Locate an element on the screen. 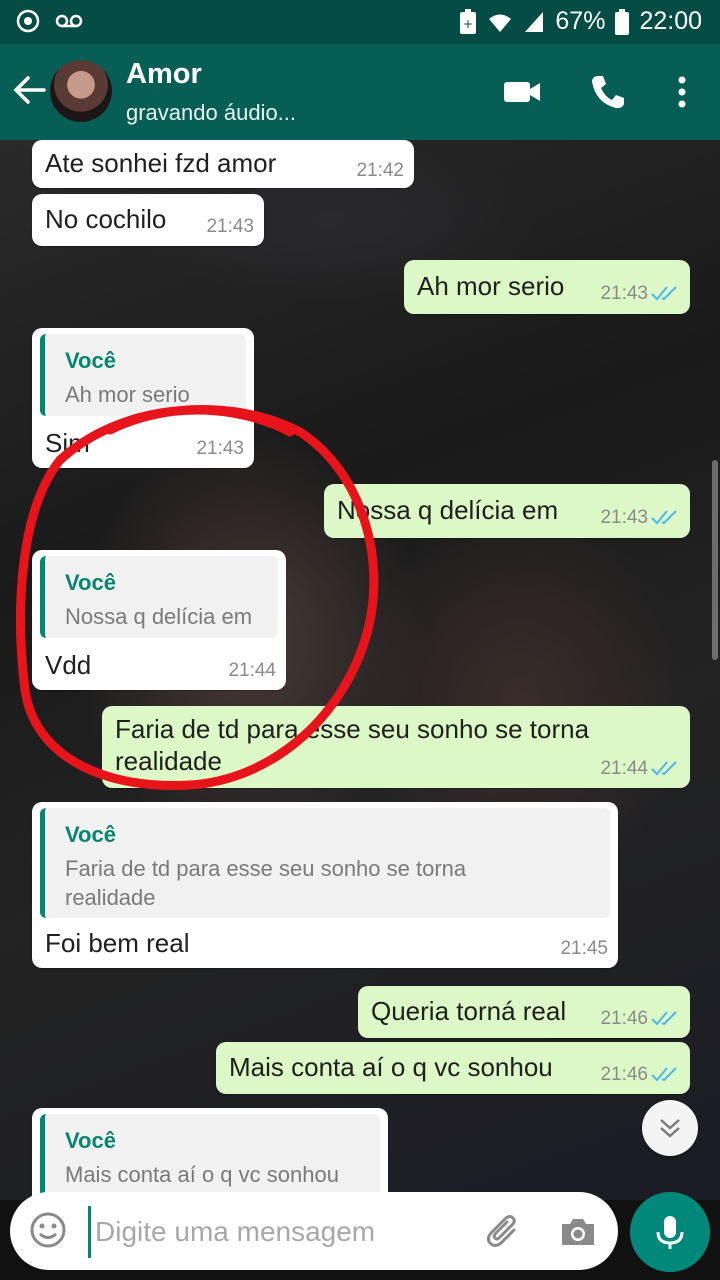 This screenshot has height=1280, width=720. message-time: 21:42 is located at coordinates (380, 170).